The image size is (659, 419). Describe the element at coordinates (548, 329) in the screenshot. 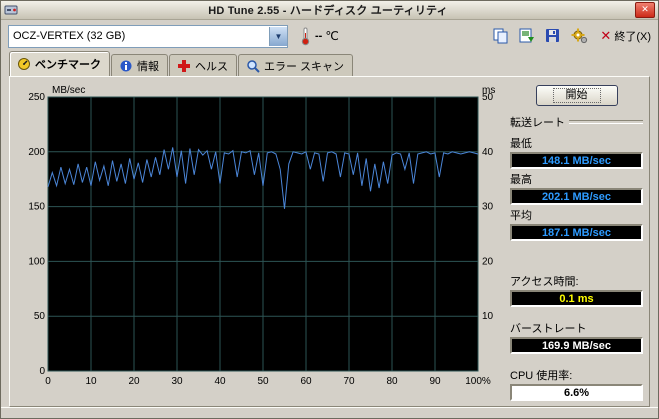

I see `burst-rate-label: バーストレート` at that location.